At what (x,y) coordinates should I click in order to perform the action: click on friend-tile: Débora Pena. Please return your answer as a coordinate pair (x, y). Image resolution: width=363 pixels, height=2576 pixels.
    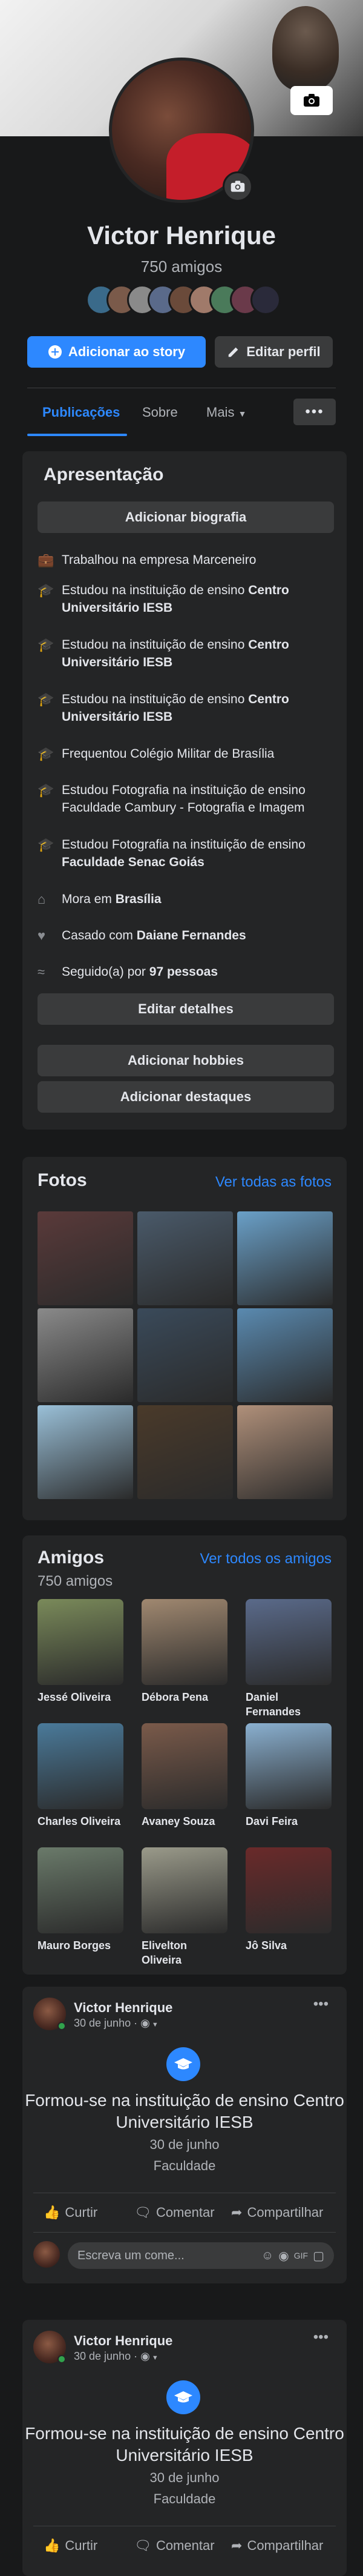
    Looking at the image, I should click on (184, 1651).